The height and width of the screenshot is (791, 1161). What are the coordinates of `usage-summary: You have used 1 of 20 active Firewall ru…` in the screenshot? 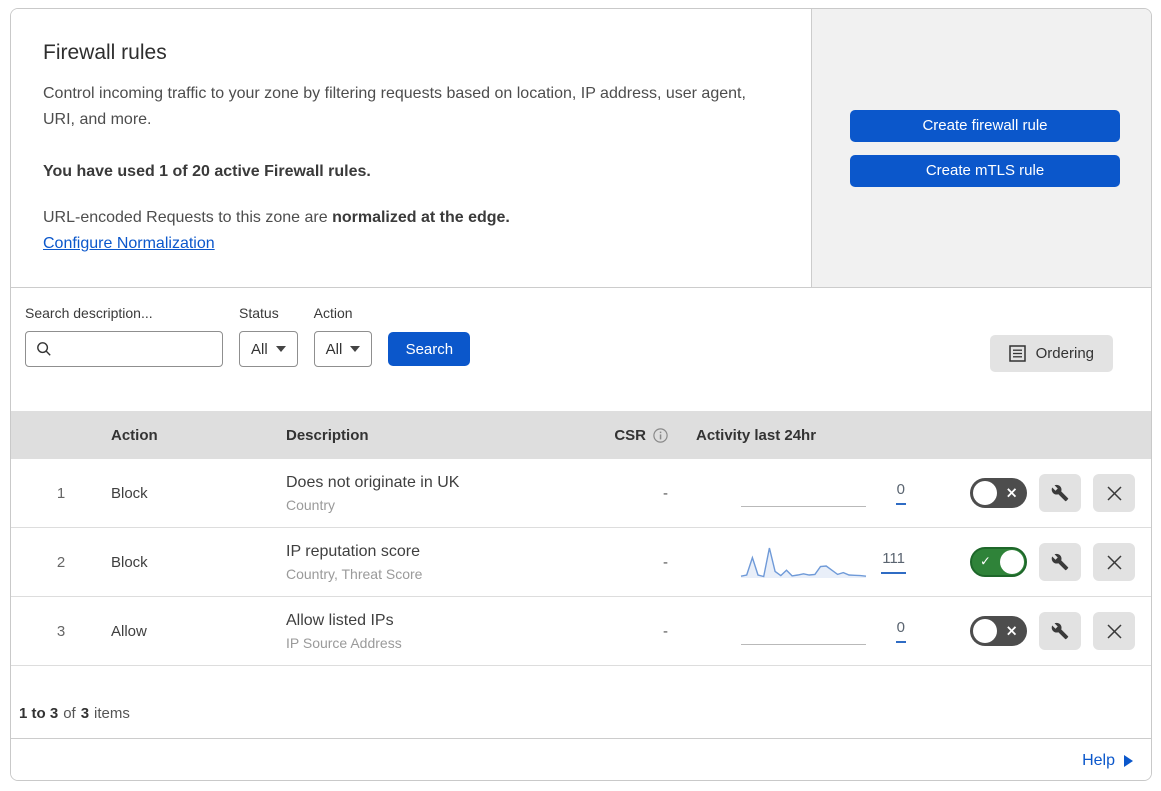 It's located at (207, 171).